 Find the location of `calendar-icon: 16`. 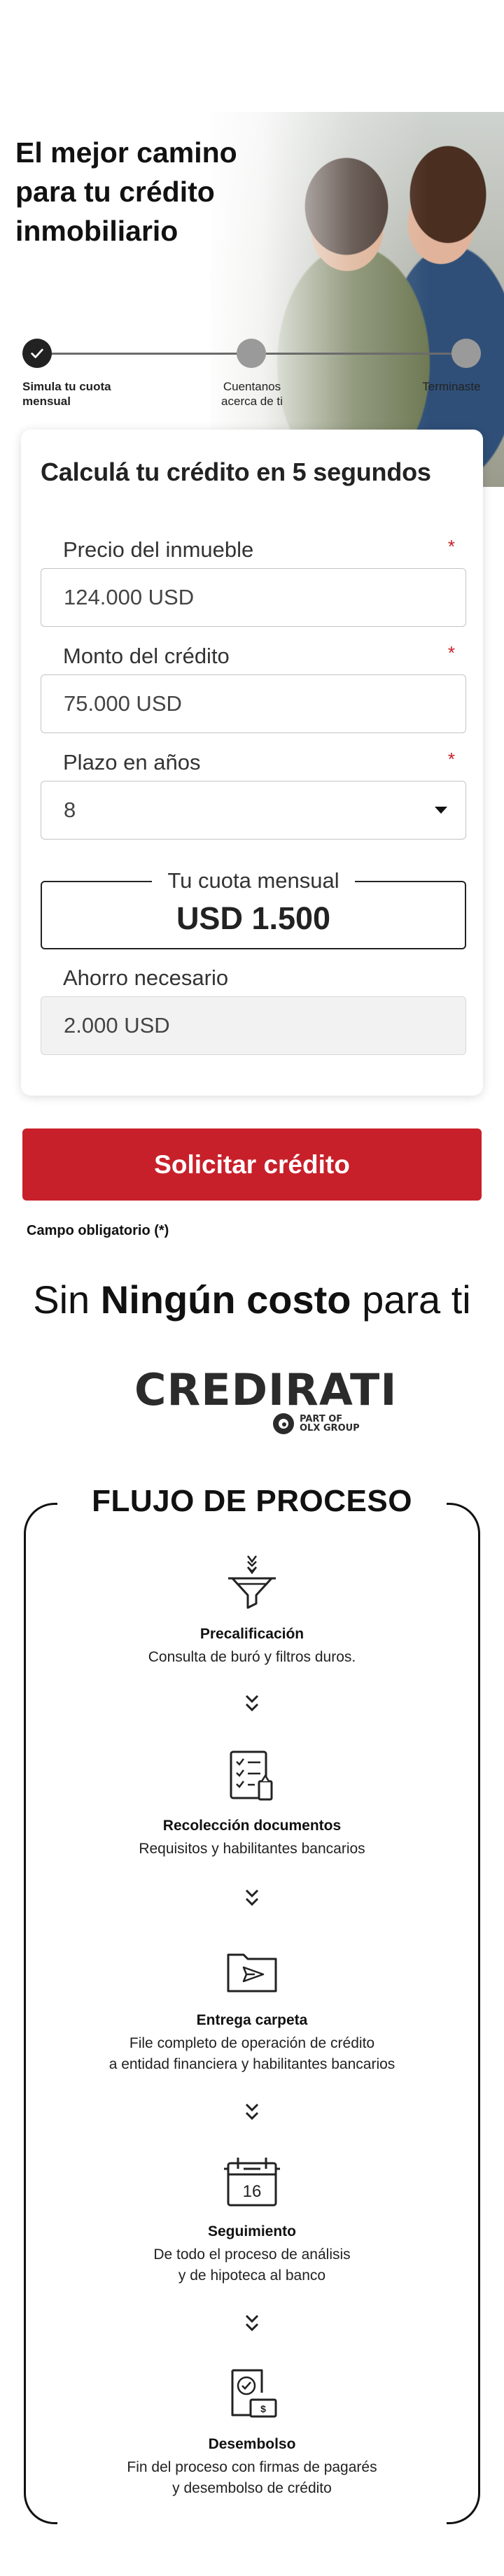

calendar-icon: 16 is located at coordinates (252, 2182).